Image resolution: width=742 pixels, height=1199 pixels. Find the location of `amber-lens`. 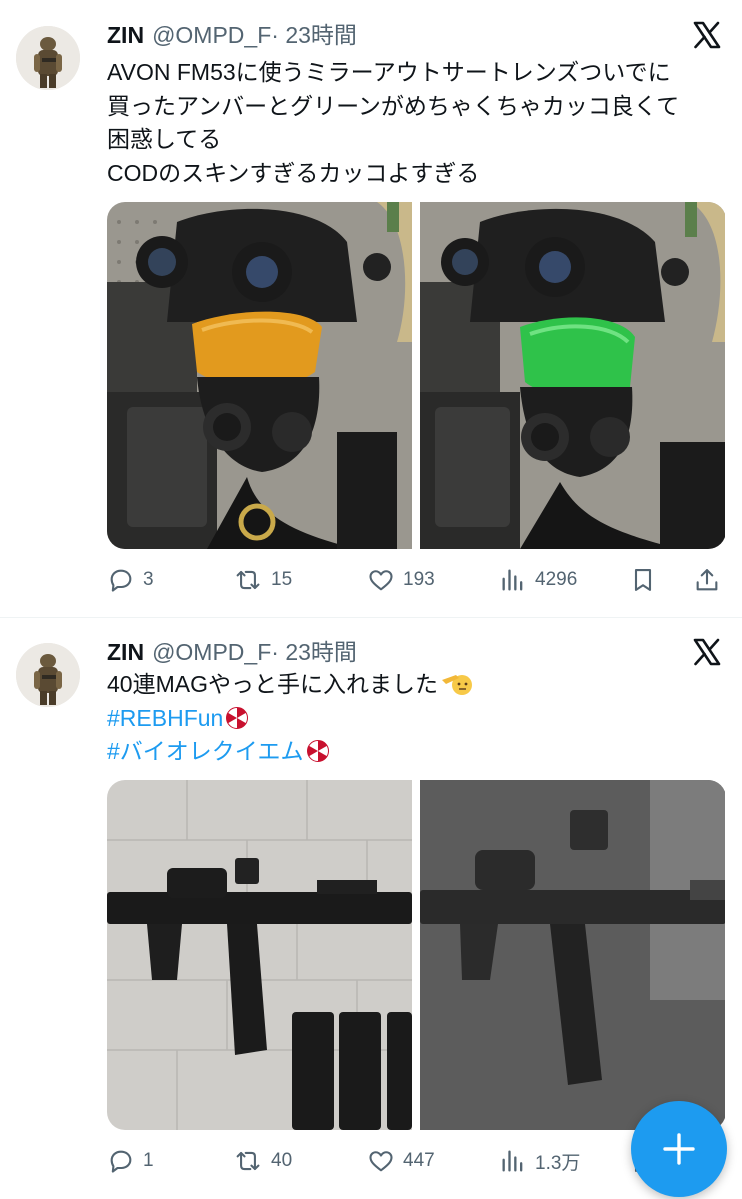

amber-lens is located at coordinates (257, 349).